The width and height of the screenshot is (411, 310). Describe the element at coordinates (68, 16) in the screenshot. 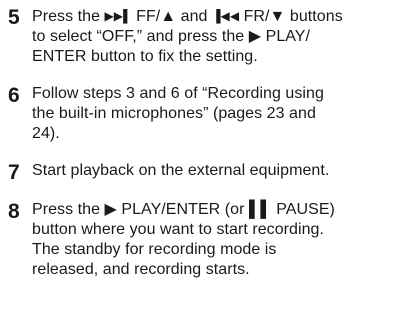

I see `step-line-text: Press the` at that location.